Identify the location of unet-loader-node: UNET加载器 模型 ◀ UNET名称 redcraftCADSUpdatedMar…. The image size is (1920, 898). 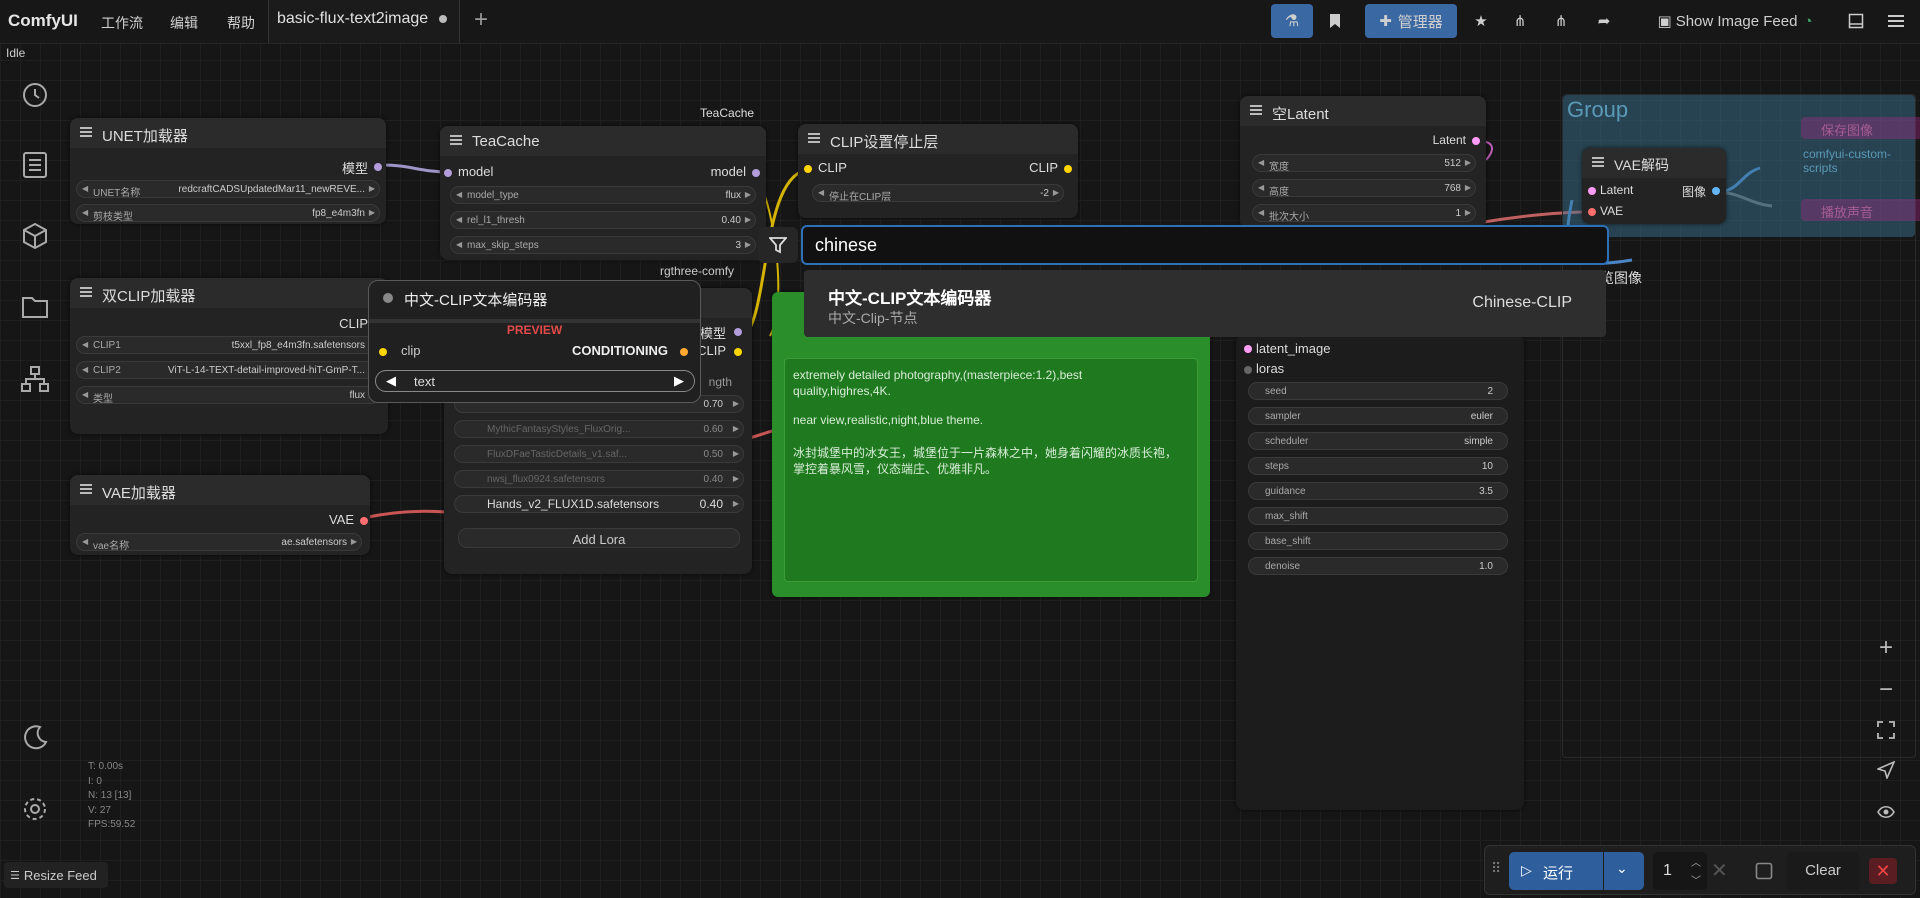
(228, 171).